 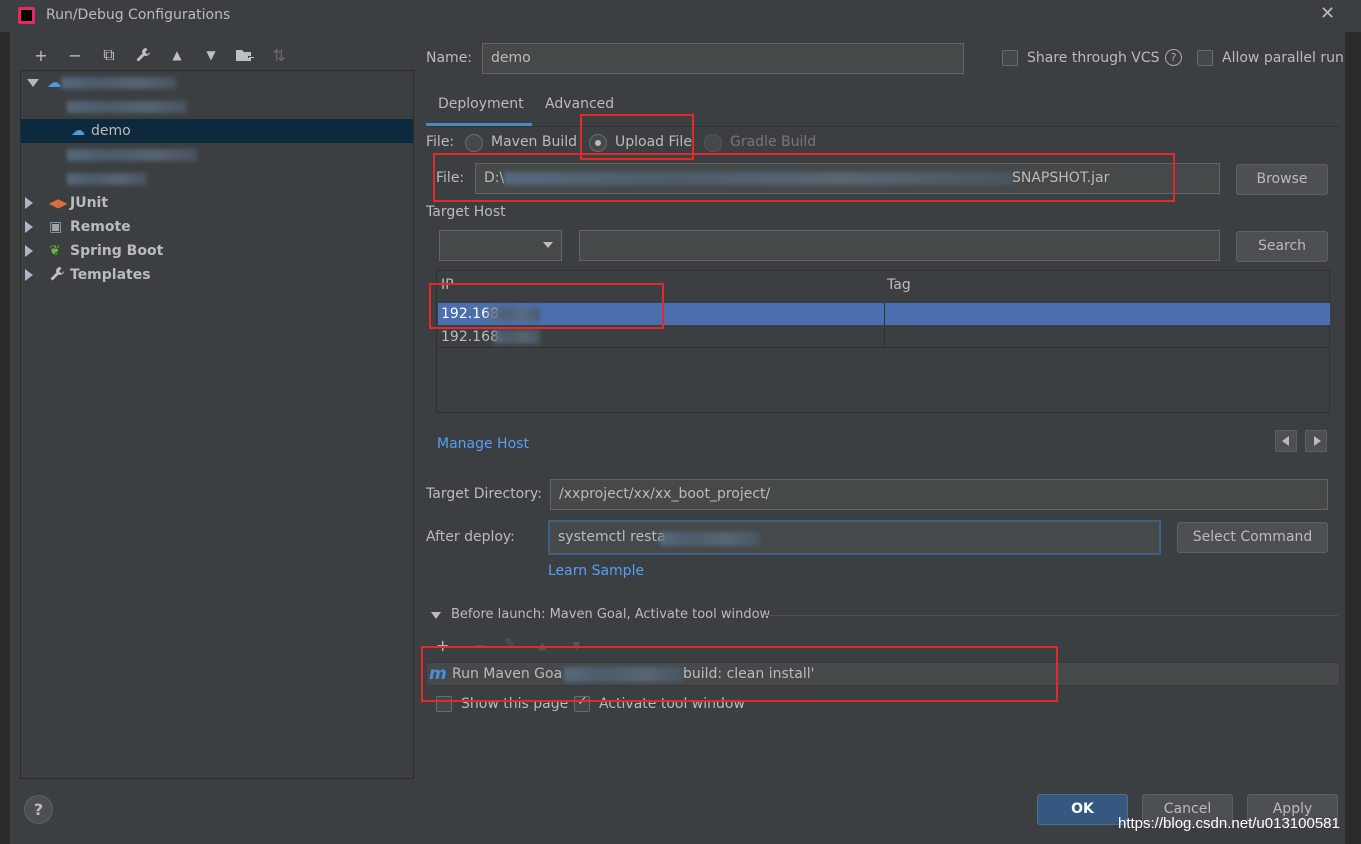 I want to click on name-input: demo, so click(x=723, y=58).